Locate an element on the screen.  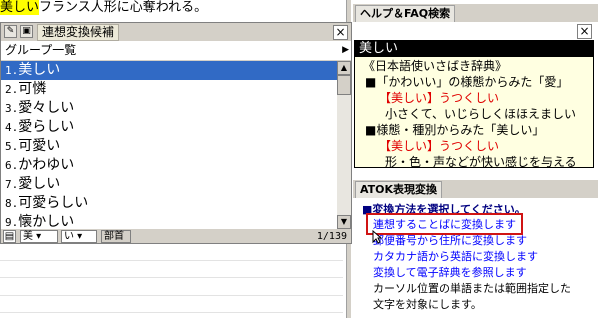
filter-reading-value: 美 is located at coordinates (28, 236).